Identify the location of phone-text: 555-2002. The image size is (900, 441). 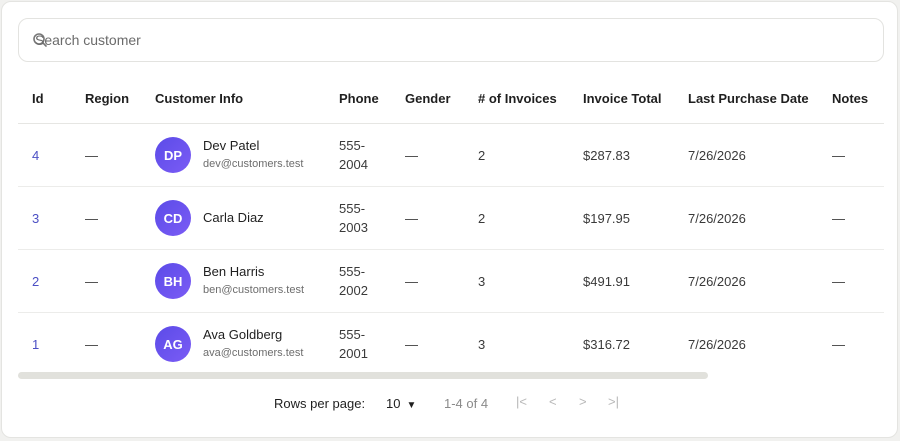
(353, 281).